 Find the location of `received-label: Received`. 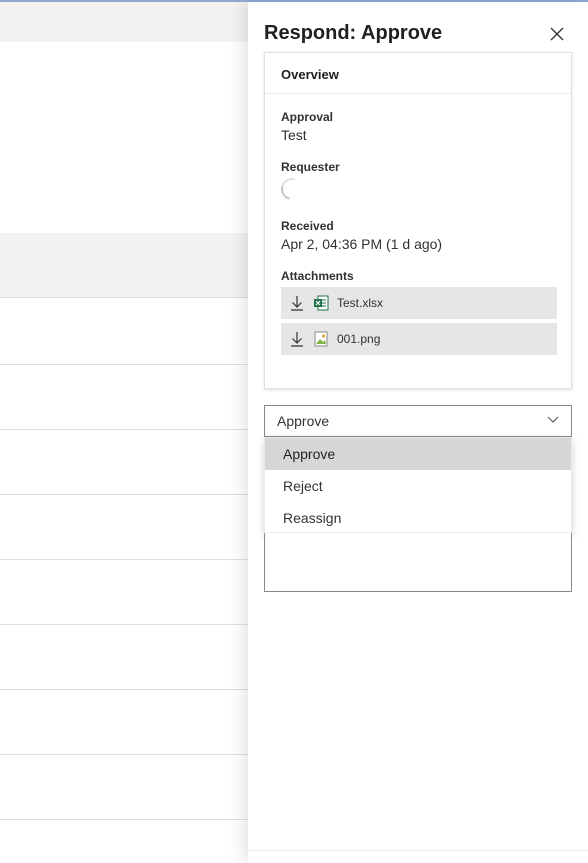

received-label: Received is located at coordinates (307, 226).